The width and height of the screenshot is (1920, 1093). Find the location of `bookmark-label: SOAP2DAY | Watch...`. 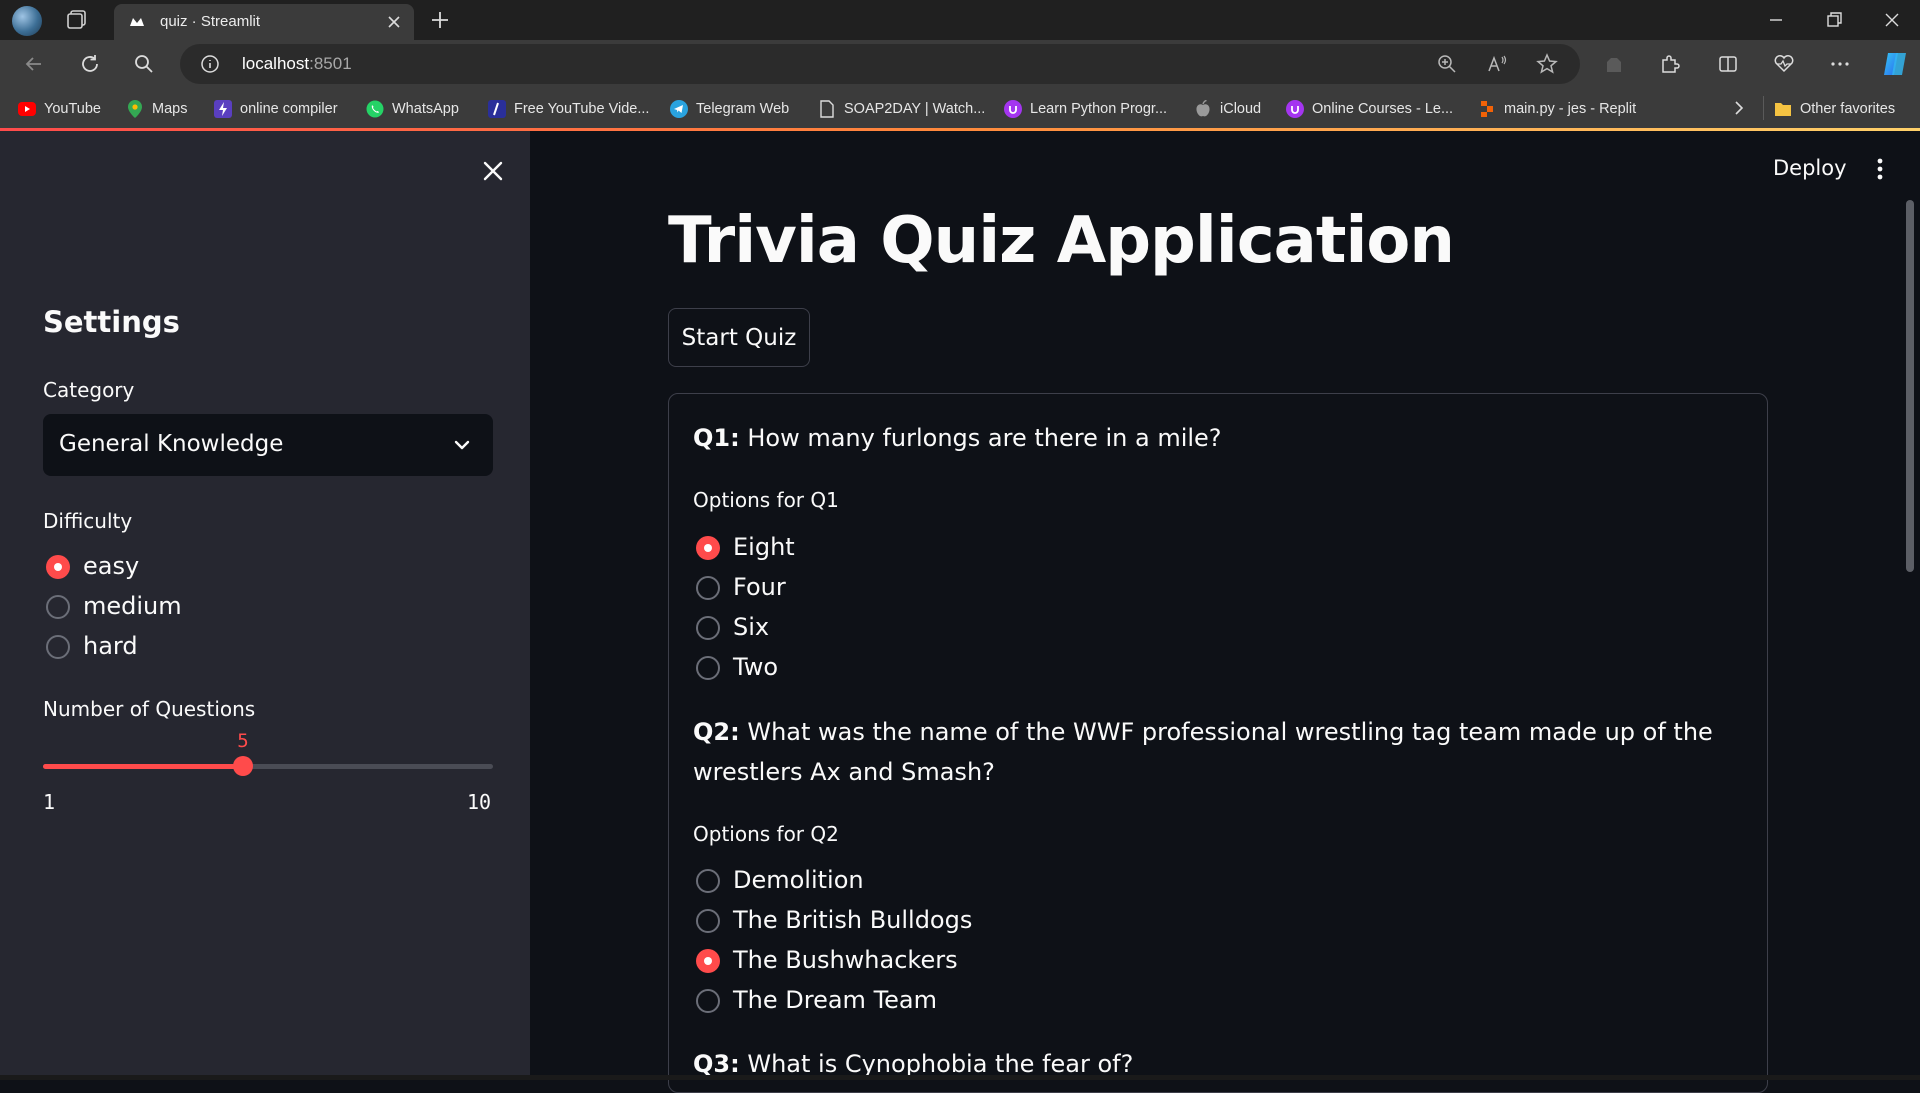

bookmark-label: SOAP2DAY | Watch... is located at coordinates (915, 109).